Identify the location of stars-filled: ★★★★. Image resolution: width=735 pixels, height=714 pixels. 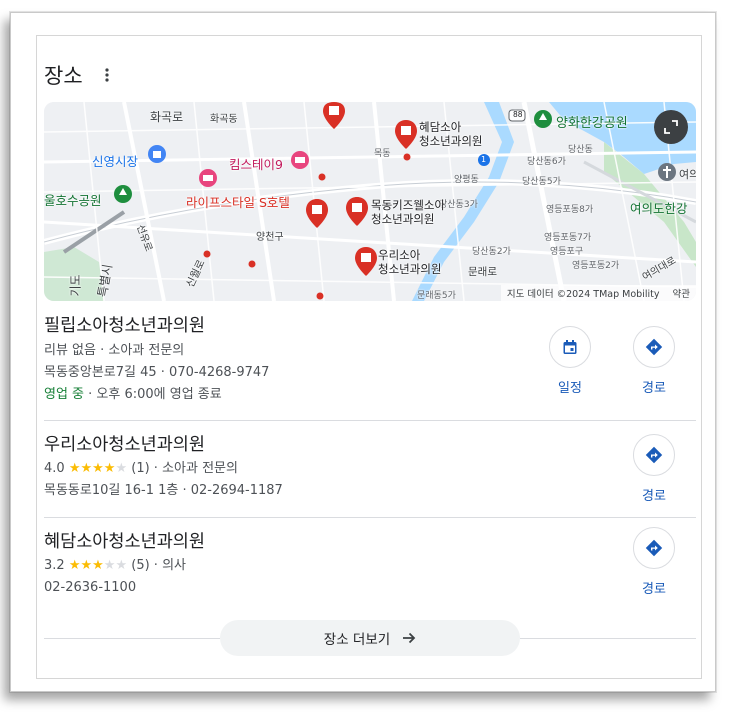
(92, 468).